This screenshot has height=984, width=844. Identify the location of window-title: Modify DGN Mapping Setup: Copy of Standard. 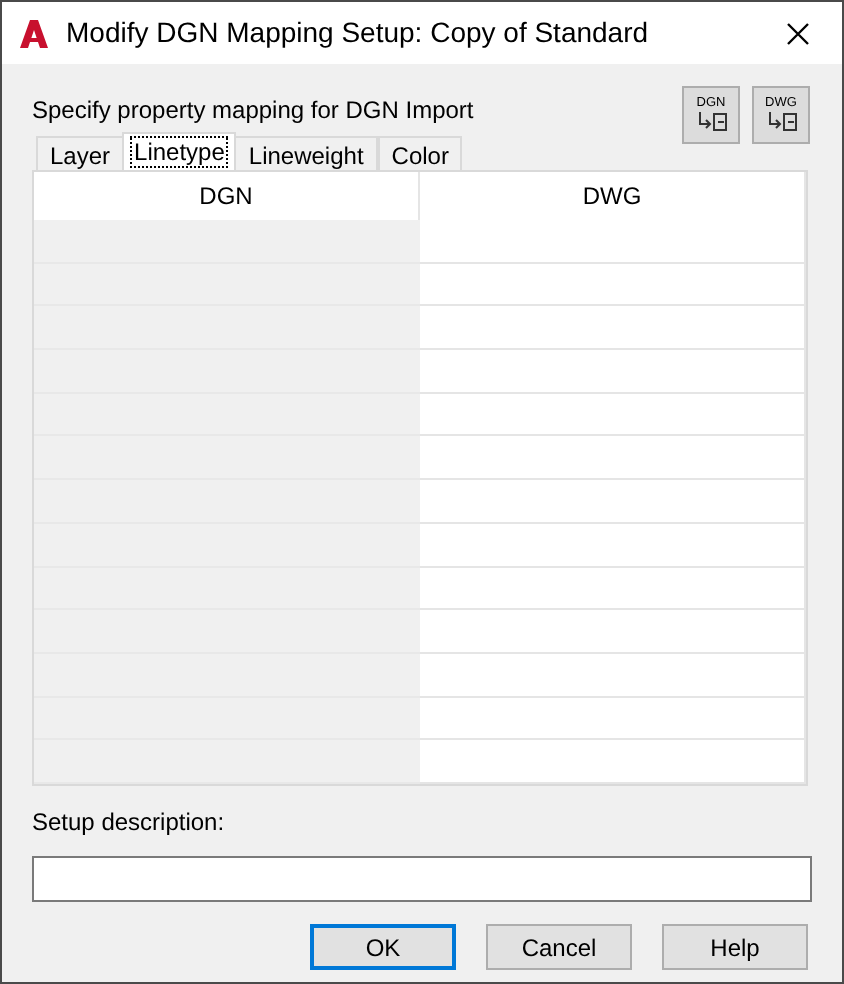
(358, 33).